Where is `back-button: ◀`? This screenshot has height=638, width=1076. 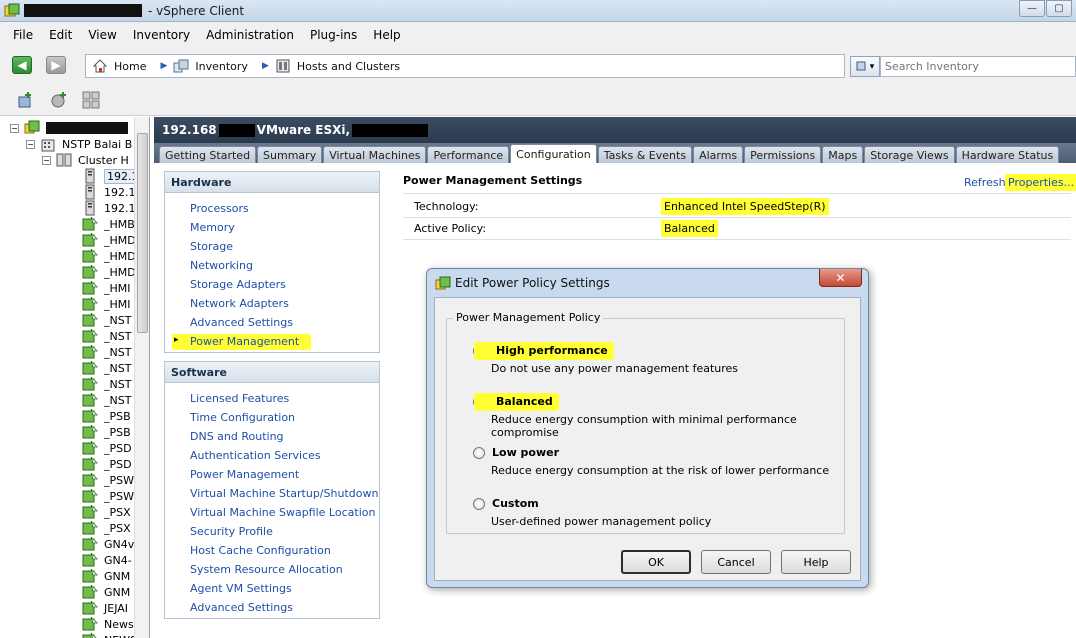 back-button: ◀ is located at coordinates (22, 65).